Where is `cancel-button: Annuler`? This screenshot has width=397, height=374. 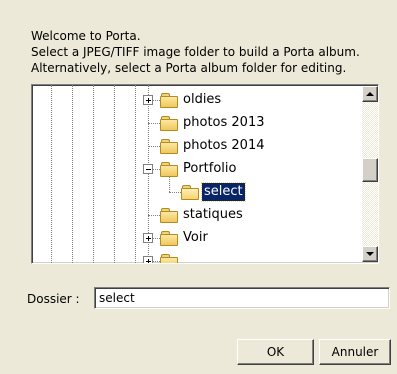
cancel-button: Annuler is located at coordinates (355, 352).